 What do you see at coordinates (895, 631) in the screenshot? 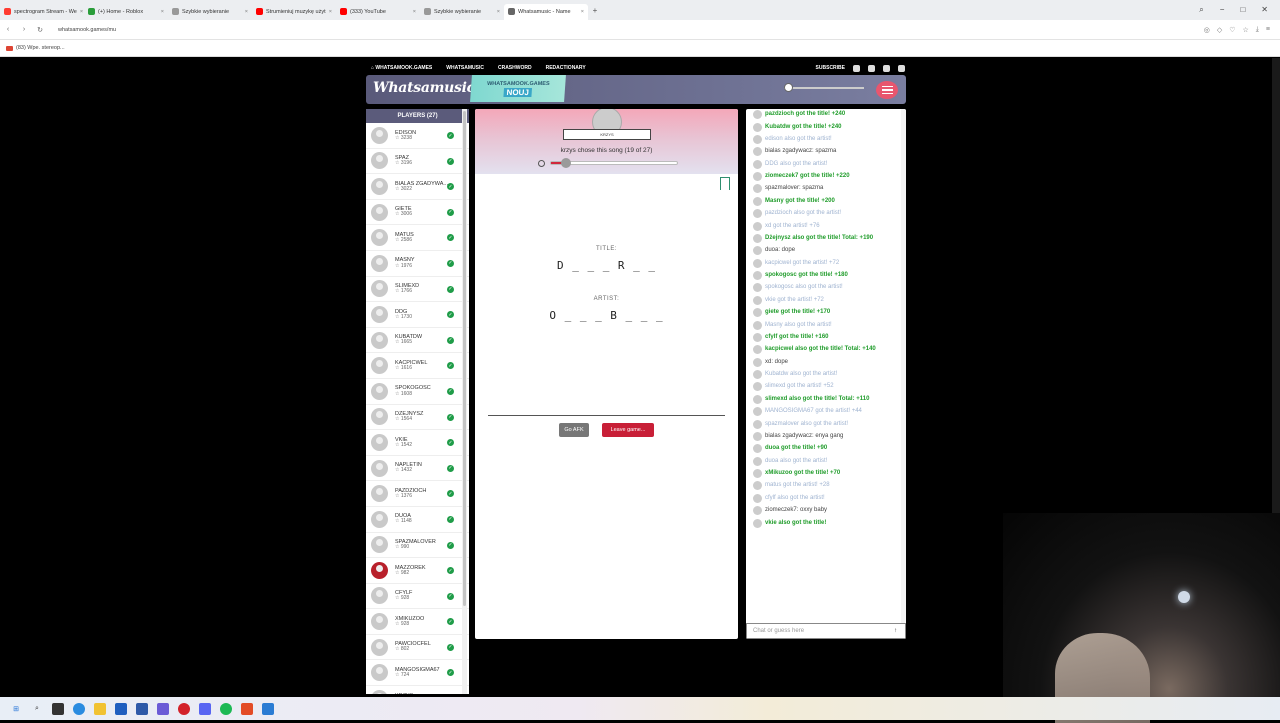
I see `send-icon: ↑` at bounding box center [895, 631].